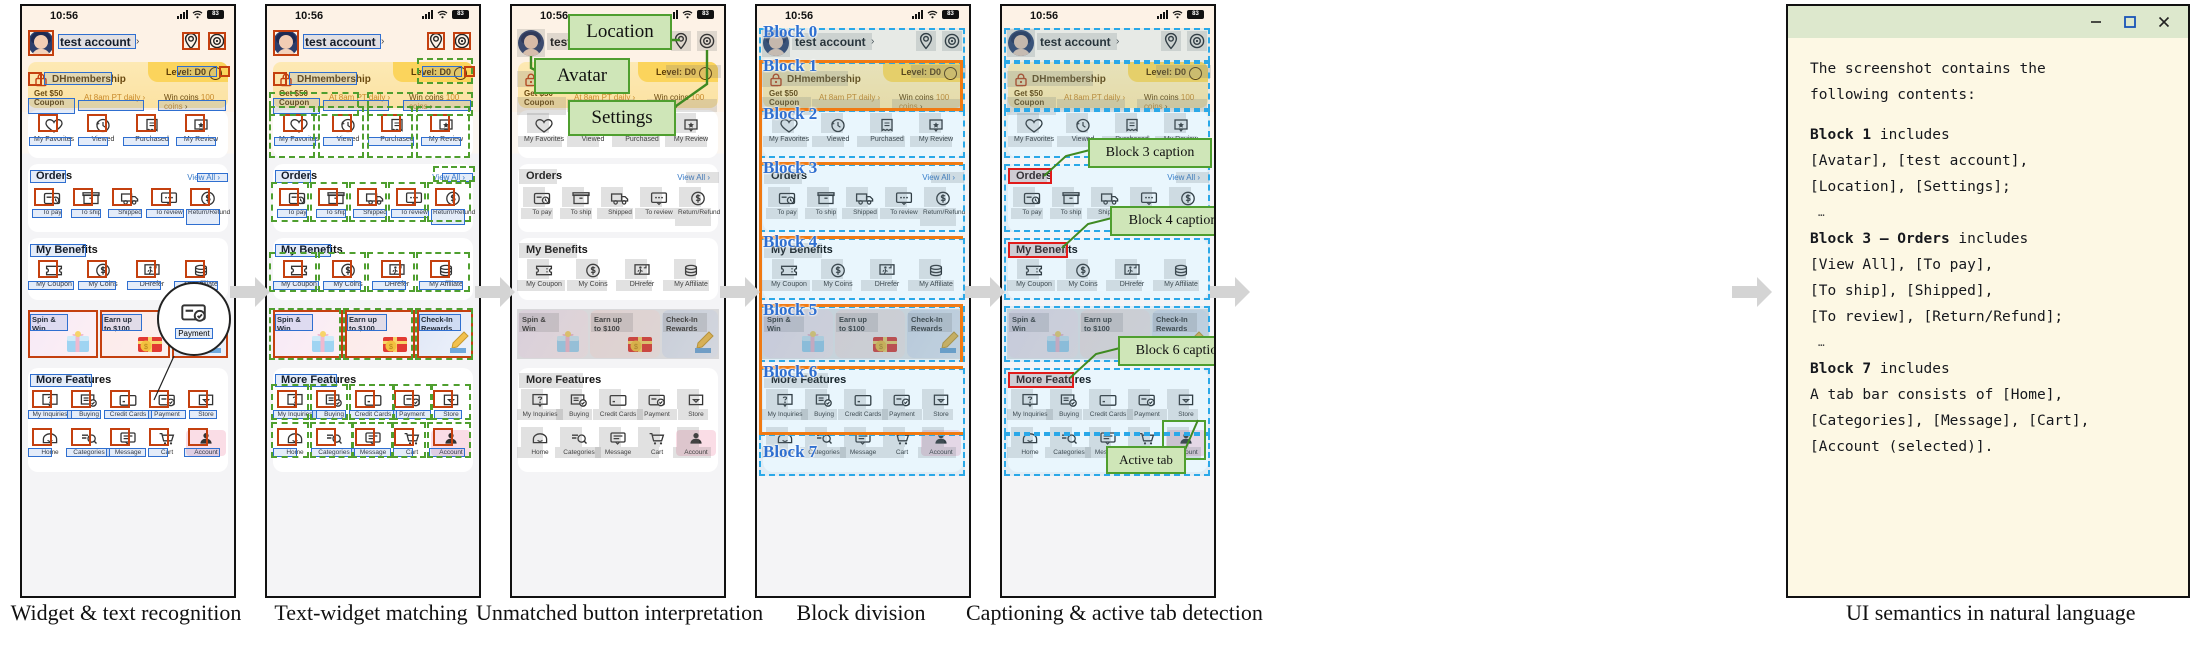  I want to click on close-icon, so click(2164, 22).